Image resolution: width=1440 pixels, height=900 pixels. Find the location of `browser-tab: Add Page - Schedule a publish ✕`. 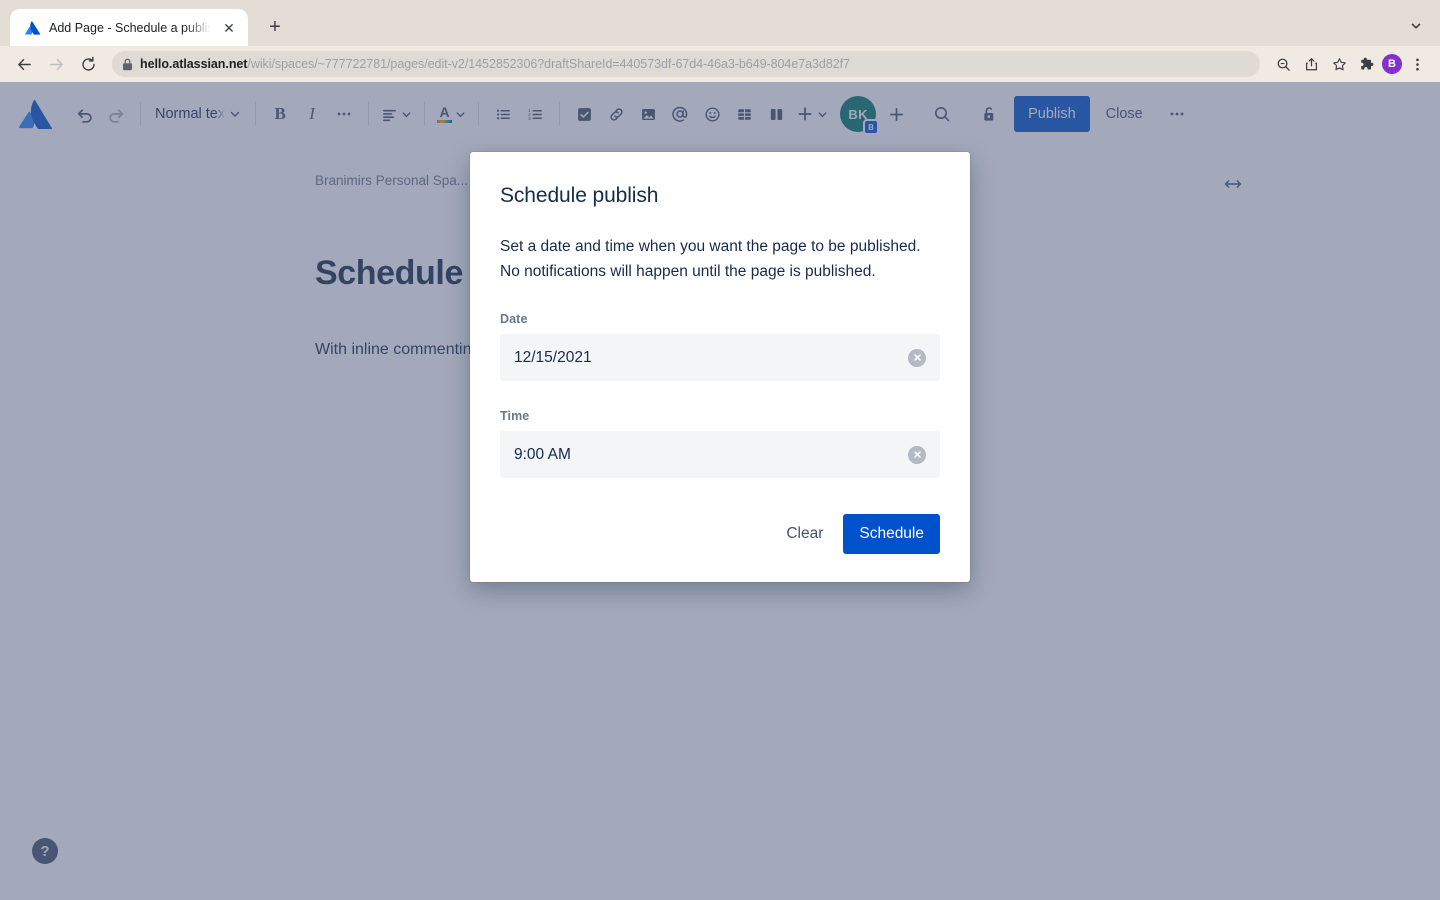

browser-tab: Add Page - Schedule a publish ✕ is located at coordinates (129, 27).